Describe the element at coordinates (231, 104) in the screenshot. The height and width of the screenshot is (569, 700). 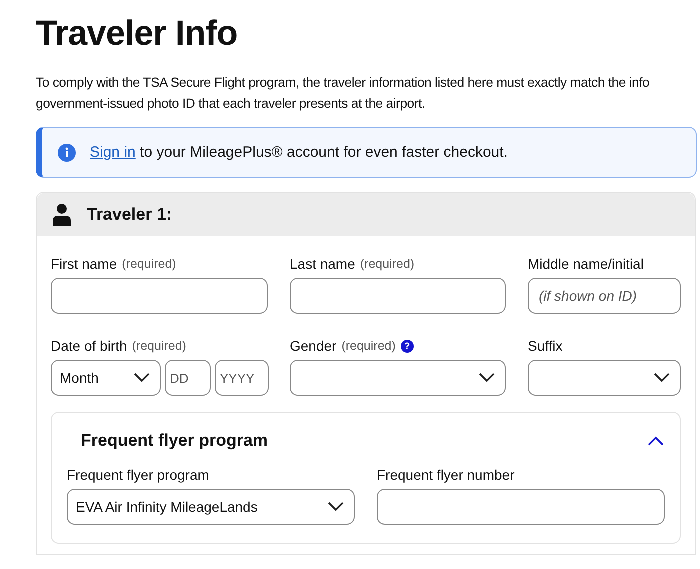
I see `intro-text: government-issued photo ID that each traveler presents at the airport.` at that location.